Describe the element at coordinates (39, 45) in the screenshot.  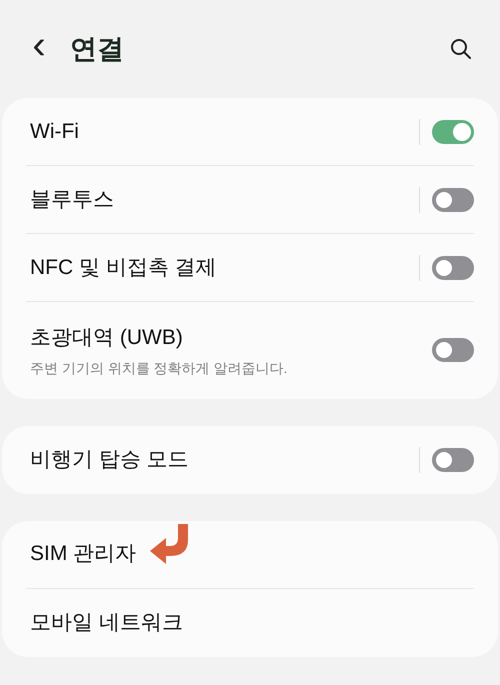
I see `back-button: ‹` at that location.